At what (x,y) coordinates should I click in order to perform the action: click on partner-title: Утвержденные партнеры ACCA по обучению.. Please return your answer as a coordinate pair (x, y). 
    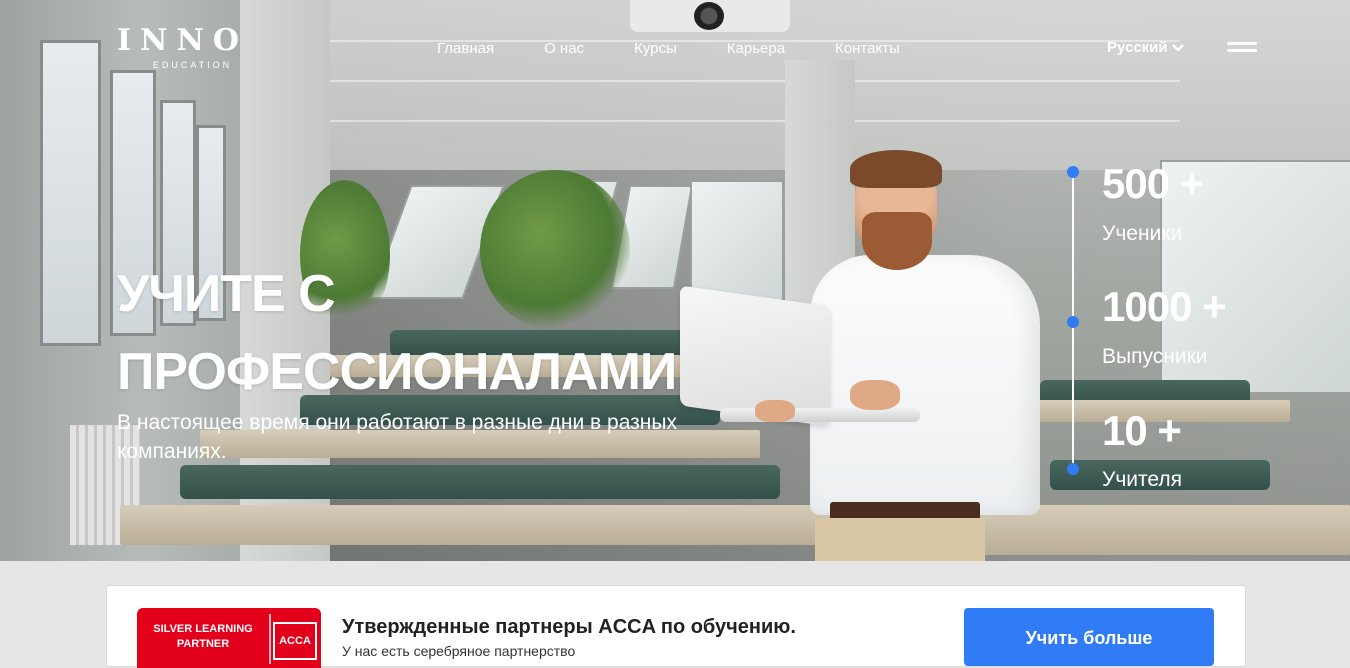
    Looking at the image, I should click on (569, 627).